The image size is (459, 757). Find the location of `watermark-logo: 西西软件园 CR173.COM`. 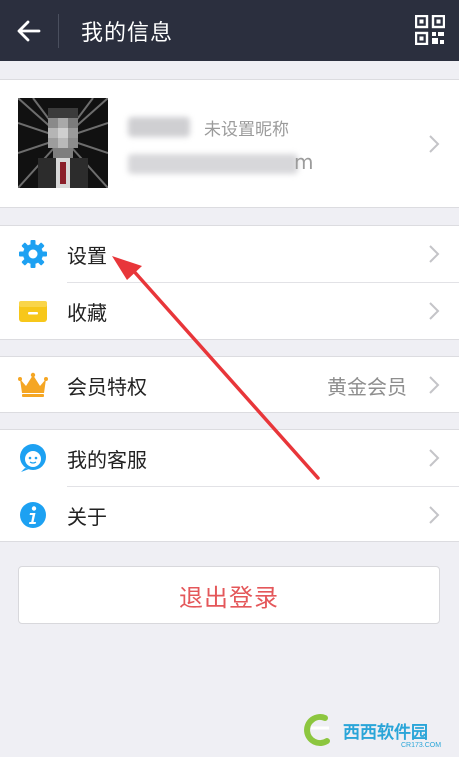

watermark-logo: 西西软件园 CR173.COM is located at coordinates (372, 731).